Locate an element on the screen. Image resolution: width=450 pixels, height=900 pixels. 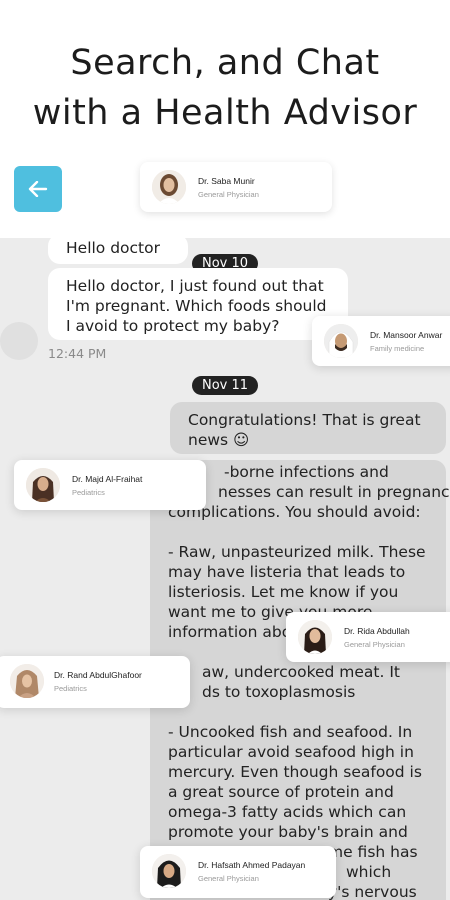
message-bubble: Hello doctor is located at coordinates (118, 251).